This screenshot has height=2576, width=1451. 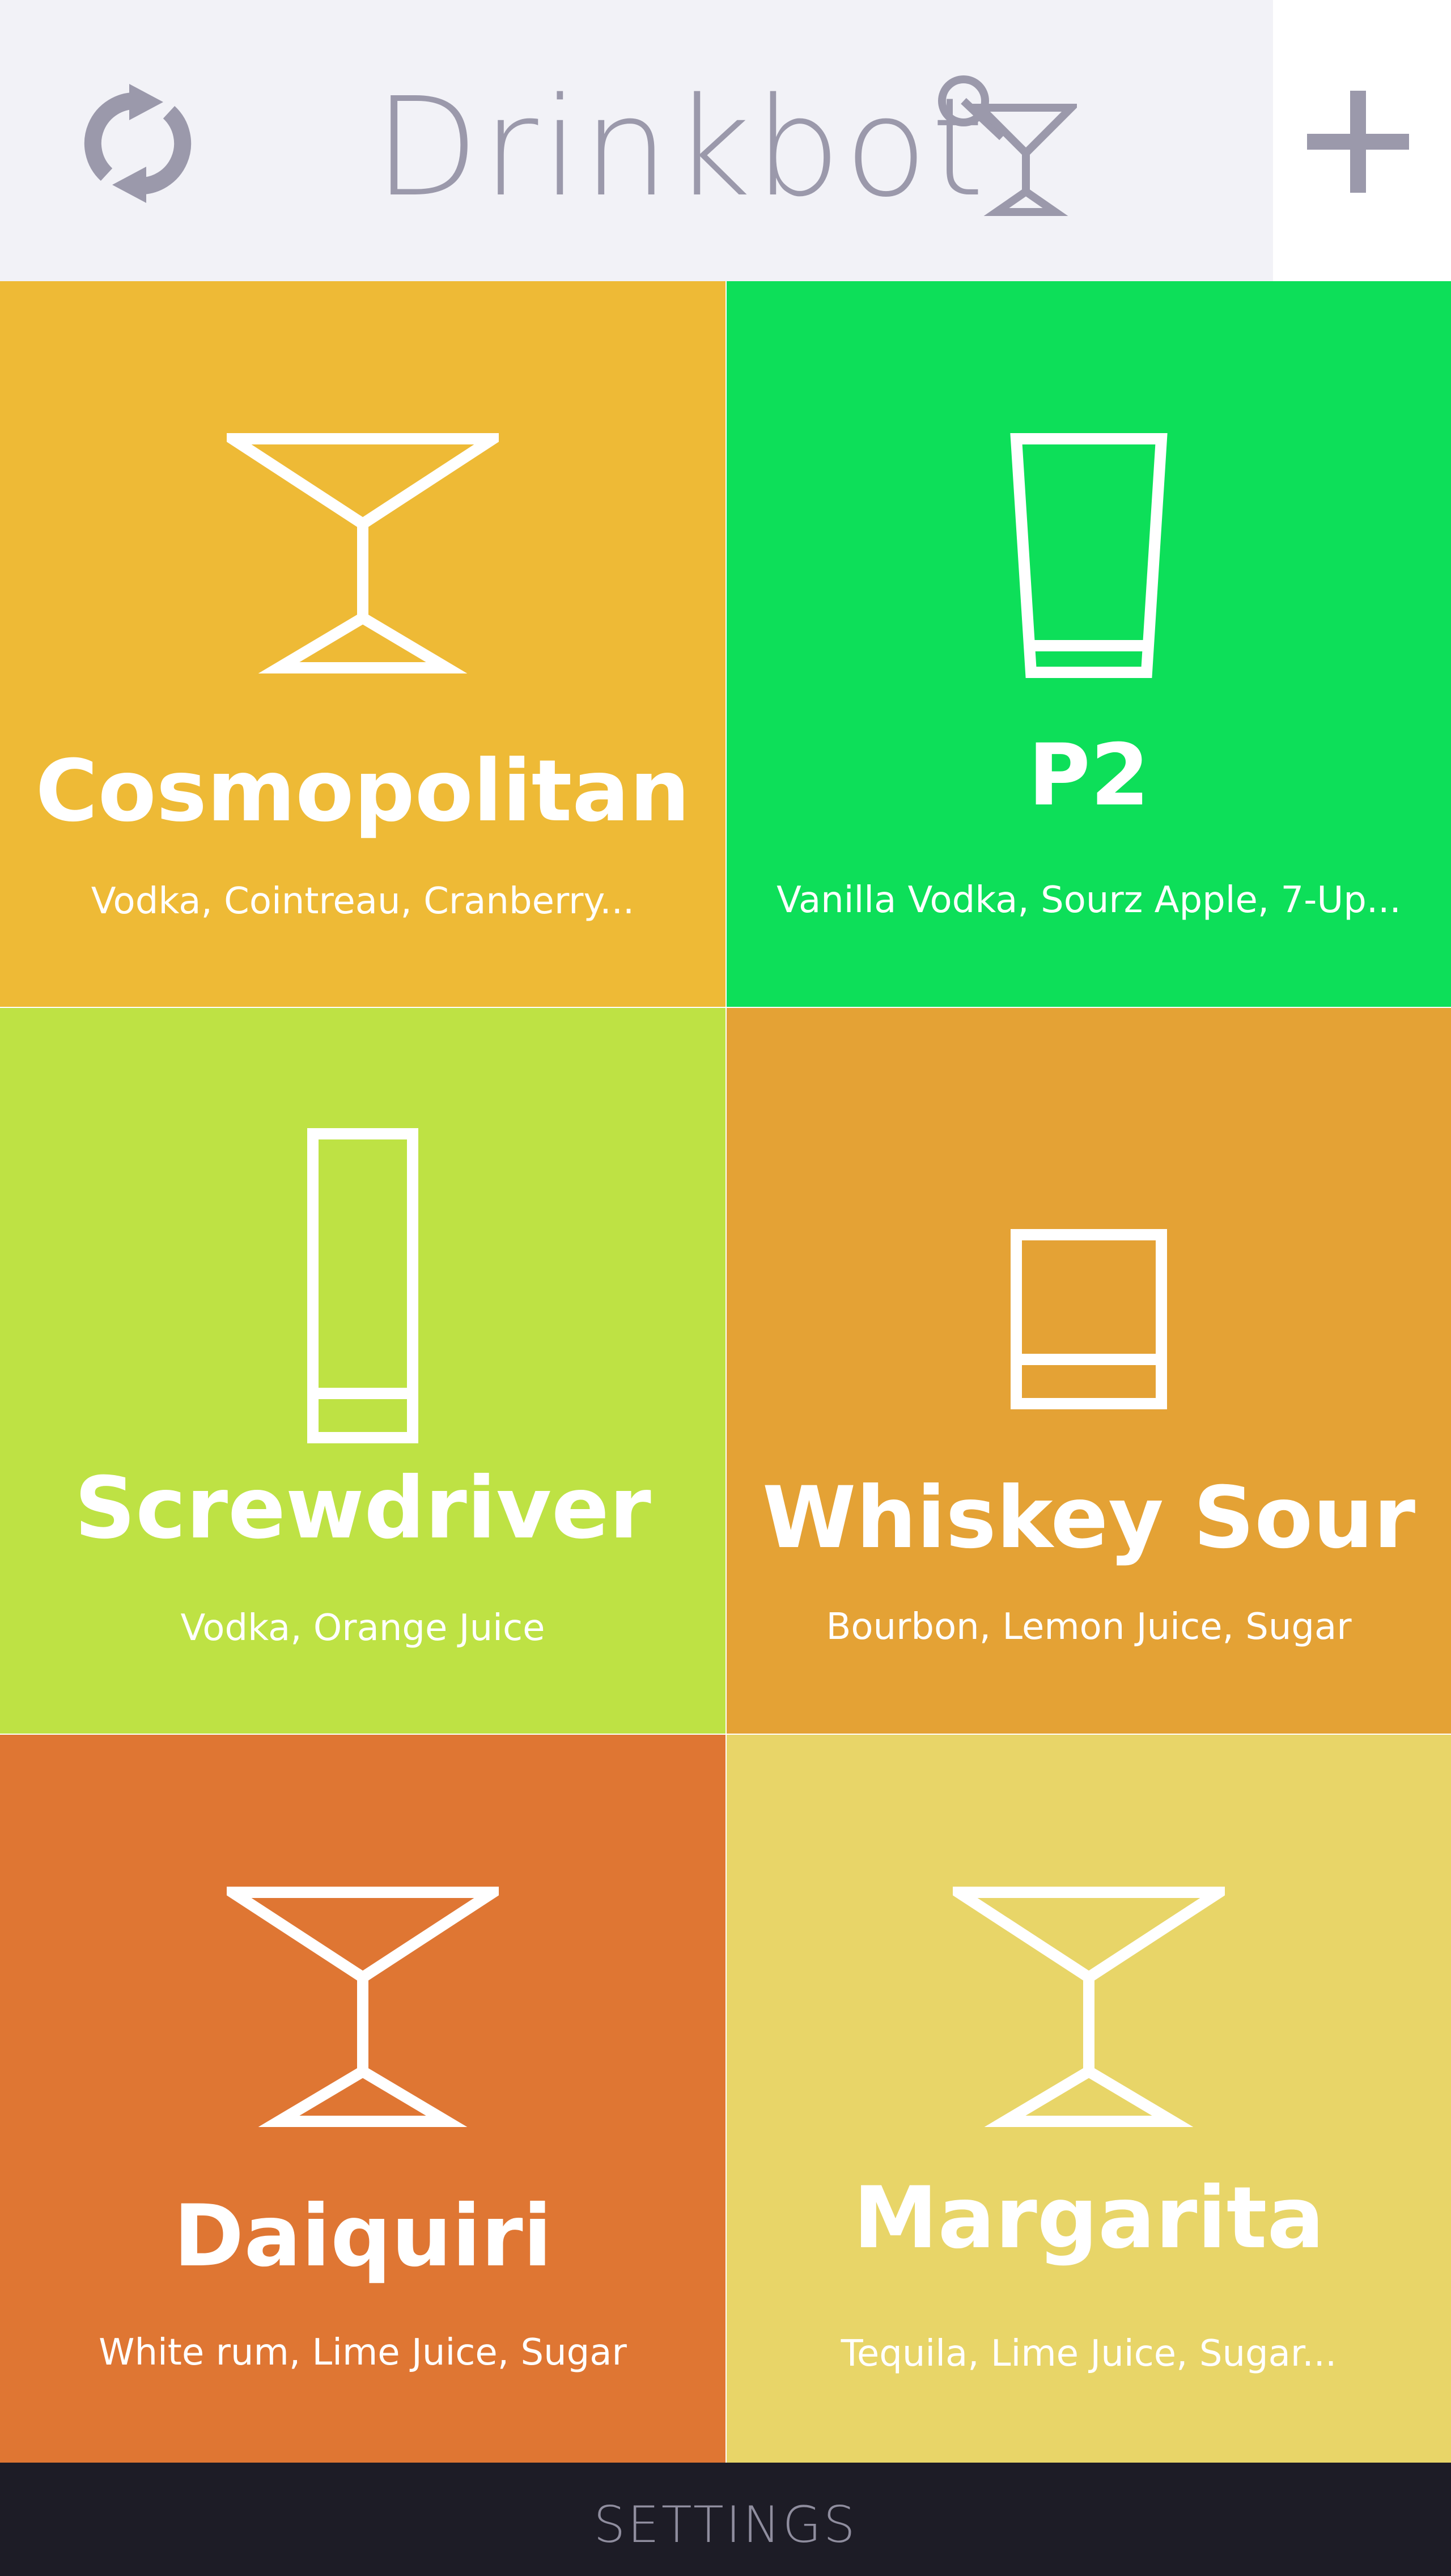 I want to click on settings-bar: SETTINGS, so click(x=725, y=2519).